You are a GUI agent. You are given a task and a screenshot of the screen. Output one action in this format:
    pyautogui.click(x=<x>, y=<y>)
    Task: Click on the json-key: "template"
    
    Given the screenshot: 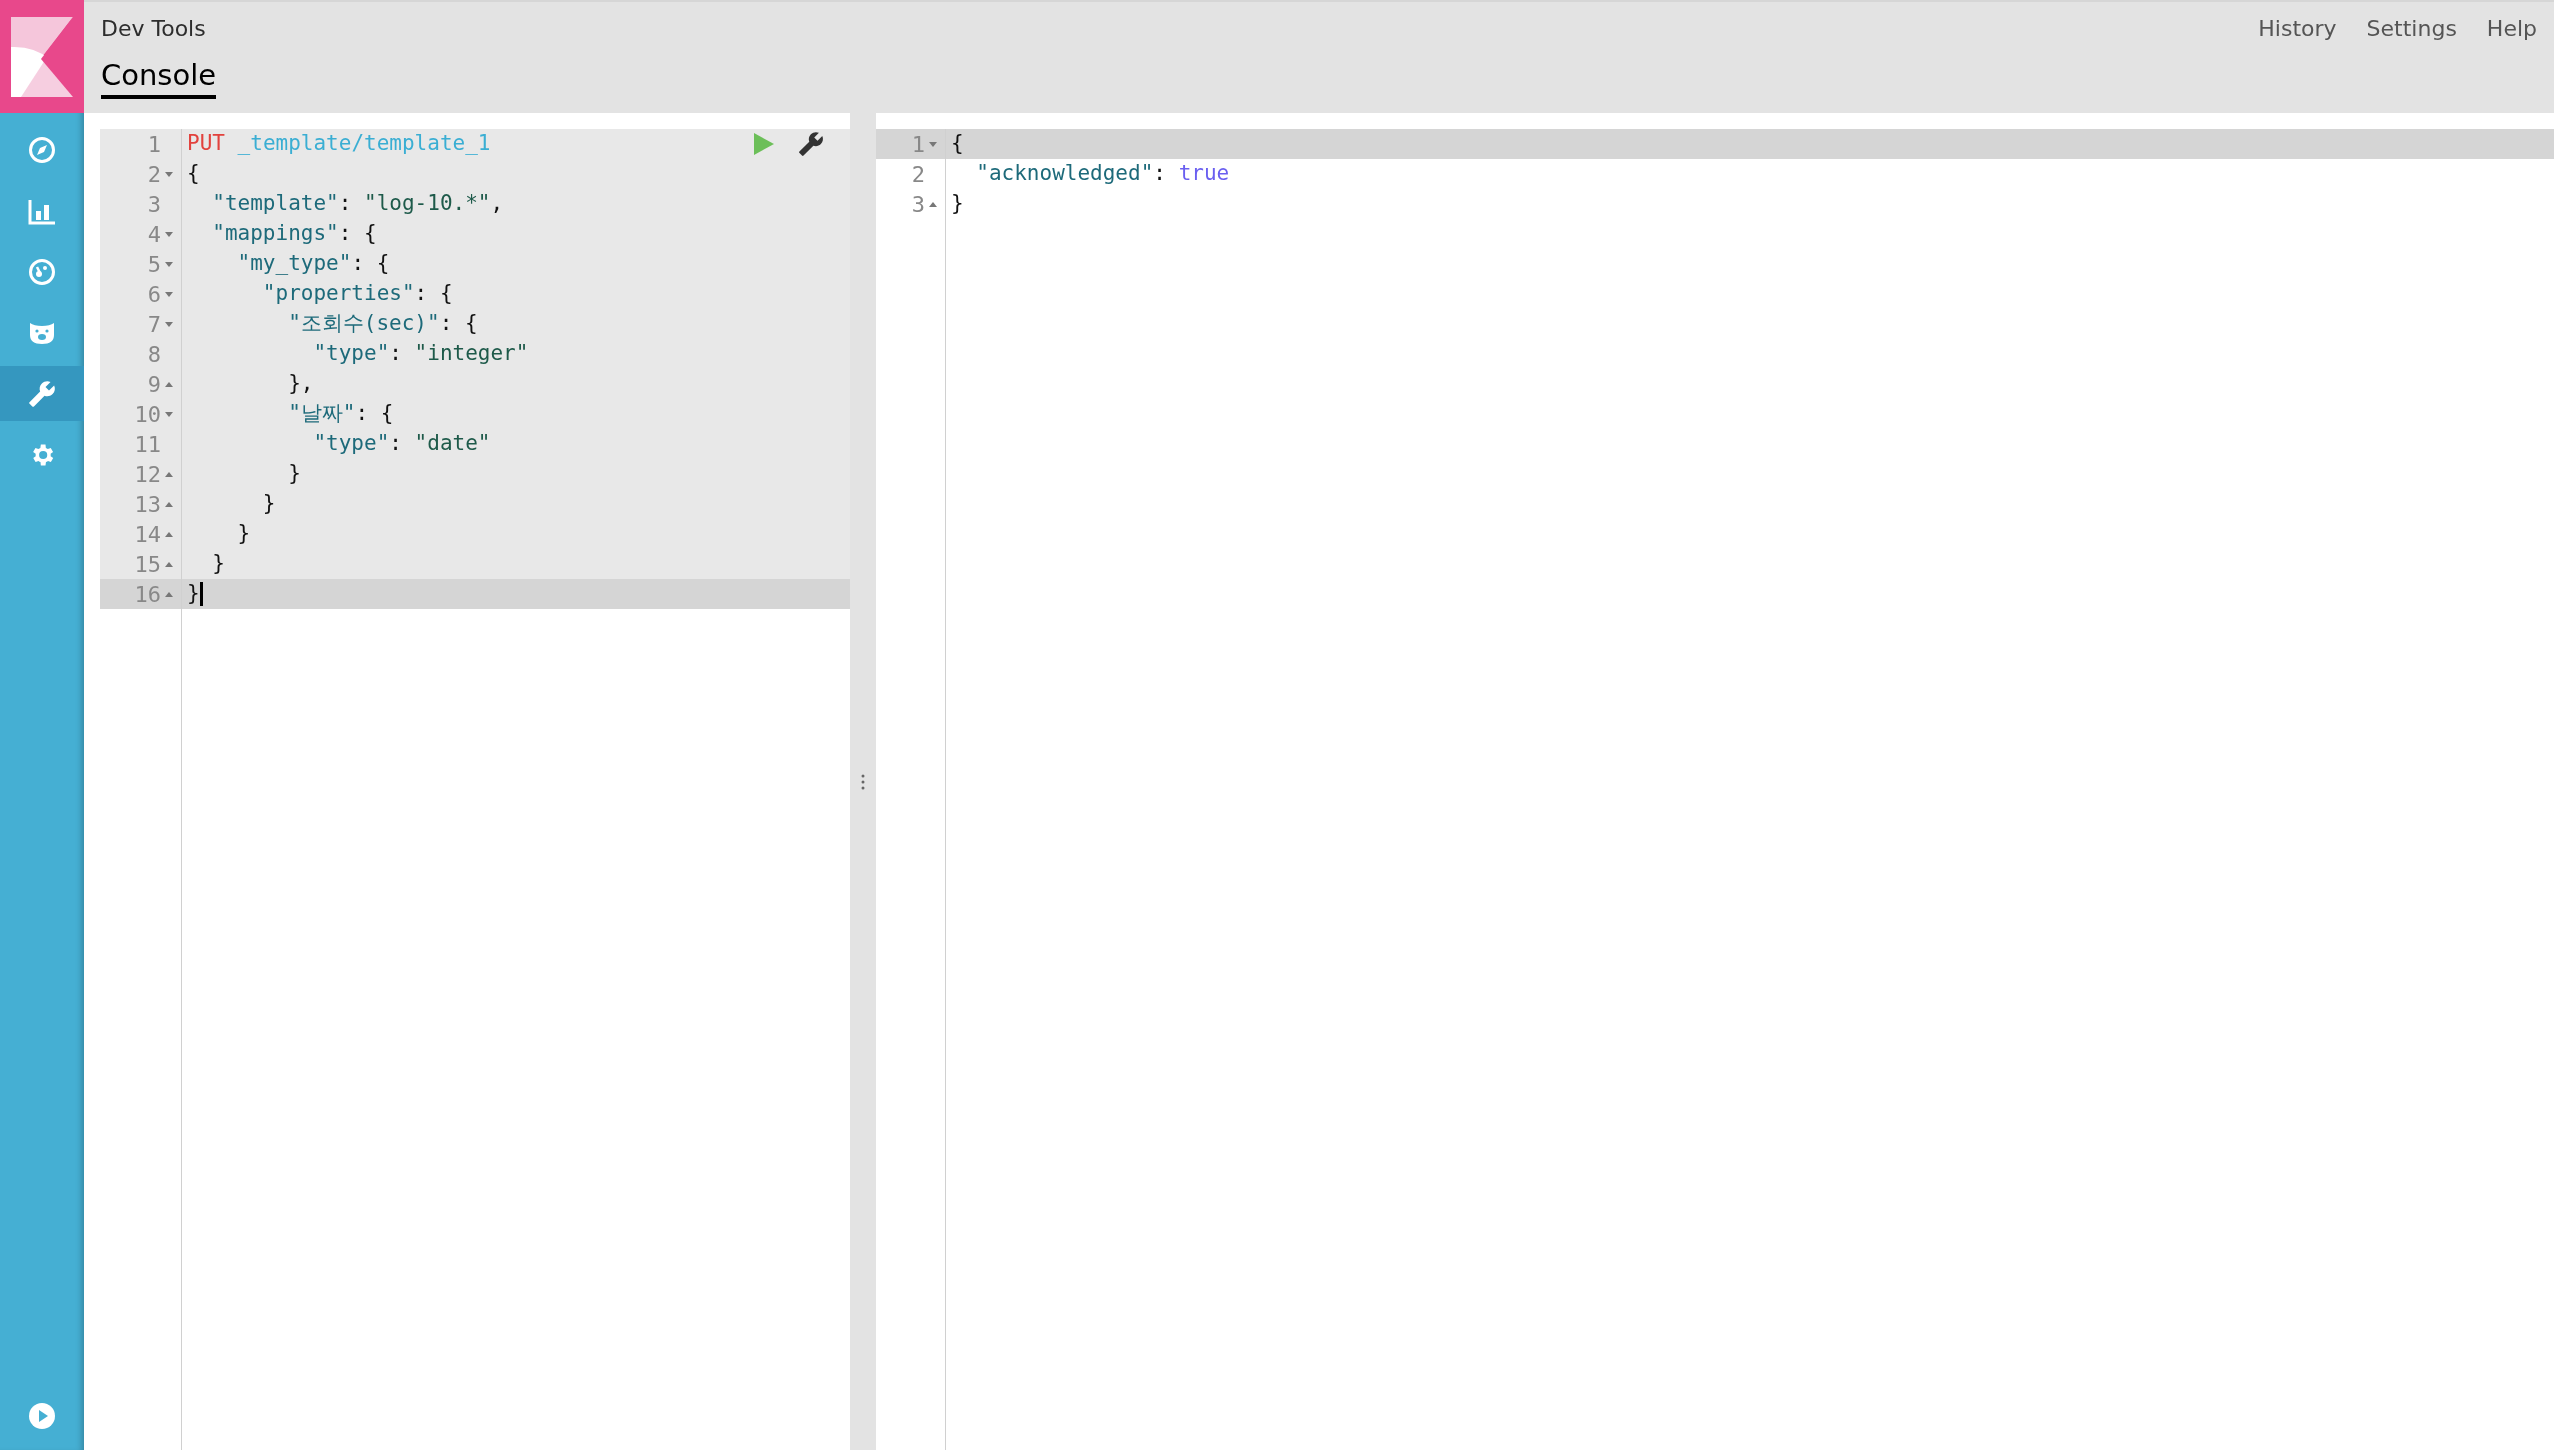 What is the action you would take?
    pyautogui.click(x=275, y=204)
    